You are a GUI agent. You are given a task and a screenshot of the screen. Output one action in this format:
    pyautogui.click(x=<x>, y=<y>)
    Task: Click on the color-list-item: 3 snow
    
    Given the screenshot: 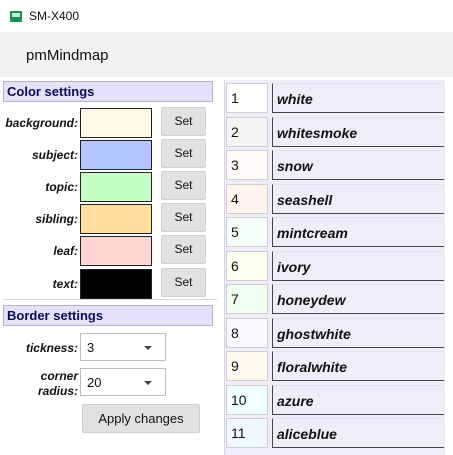 What is the action you would take?
    pyautogui.click(x=335, y=165)
    